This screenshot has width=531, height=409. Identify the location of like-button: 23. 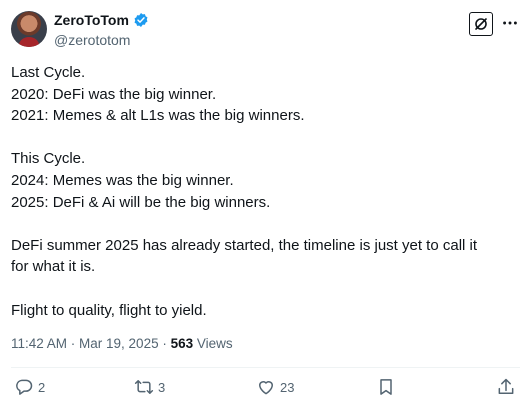
(275, 387).